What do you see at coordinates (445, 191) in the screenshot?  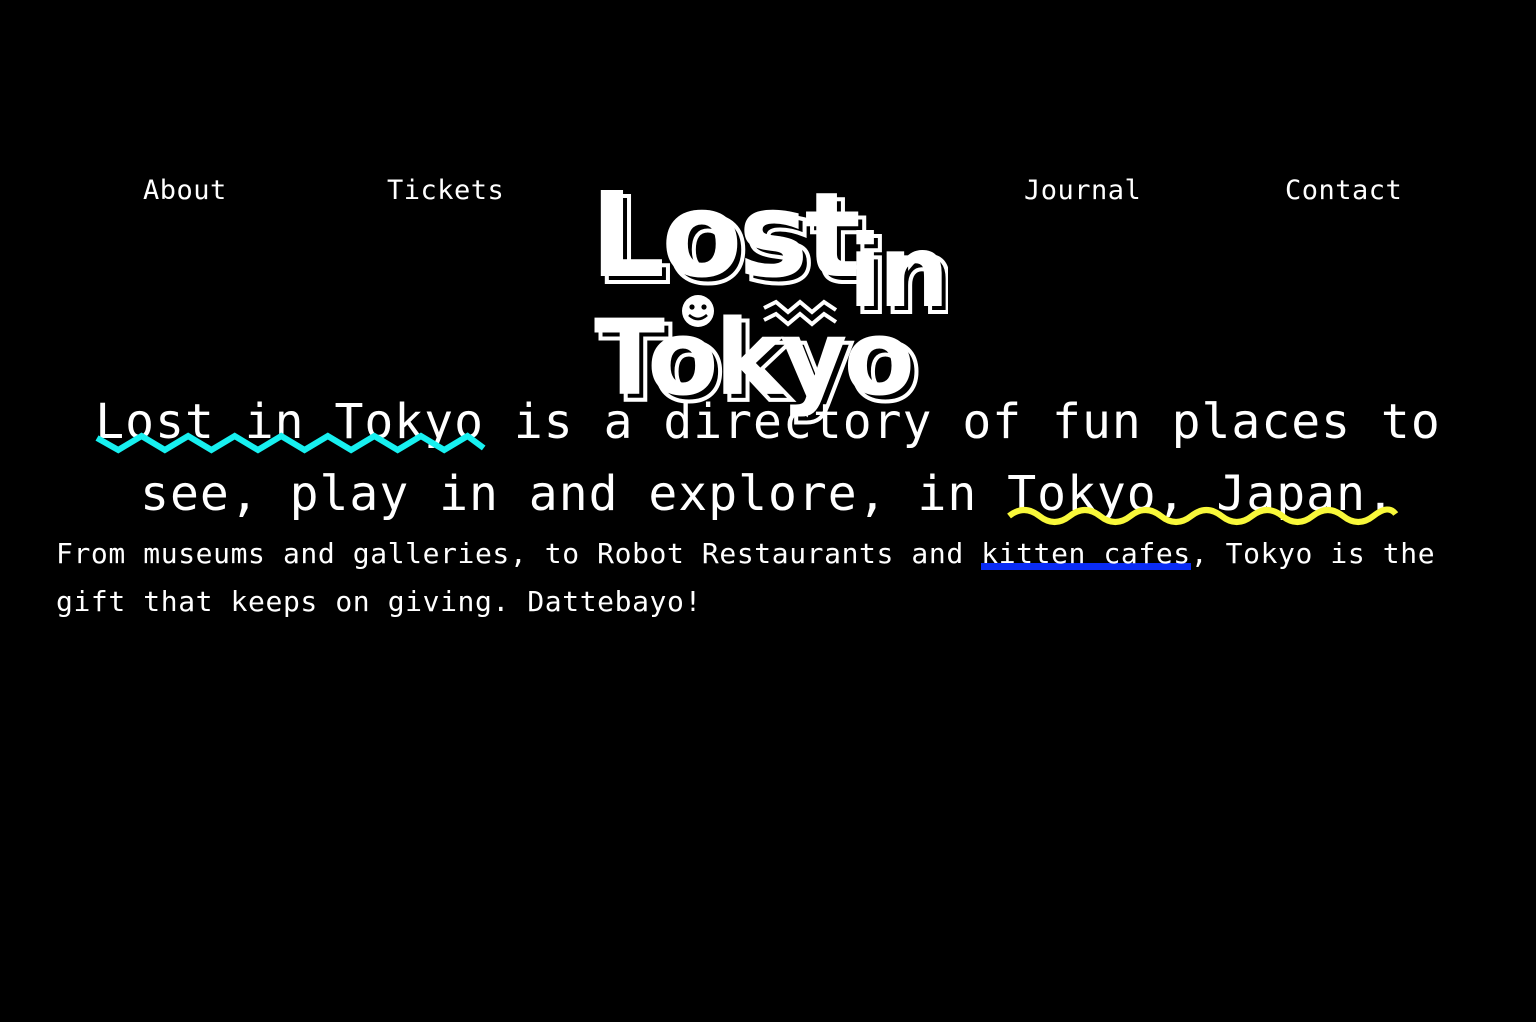 I see `nav-link-tickets: Tickets` at bounding box center [445, 191].